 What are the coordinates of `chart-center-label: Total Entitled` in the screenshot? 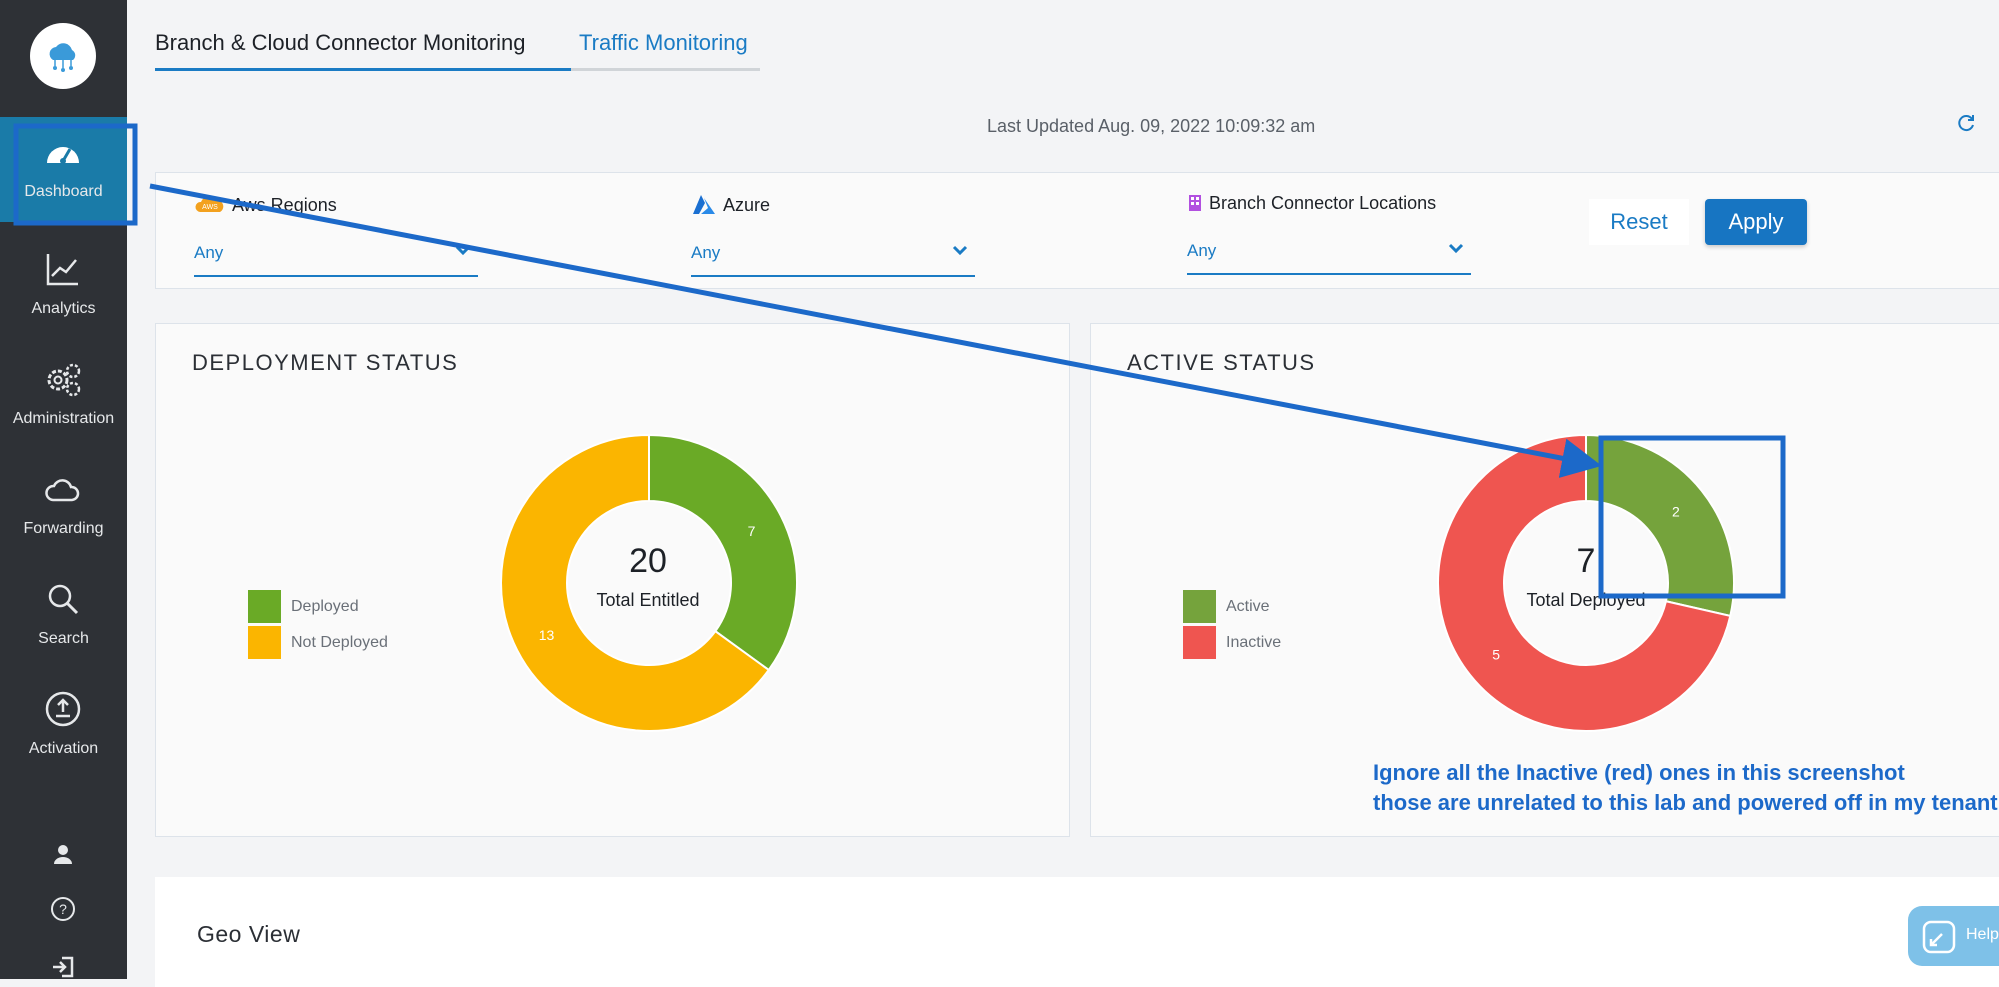 It's located at (648, 600).